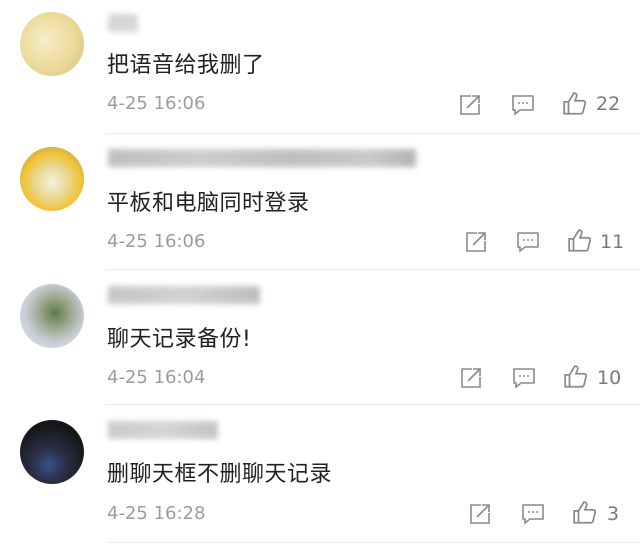 The image size is (640, 557). What do you see at coordinates (52, 452) in the screenshot?
I see `avatar` at bounding box center [52, 452].